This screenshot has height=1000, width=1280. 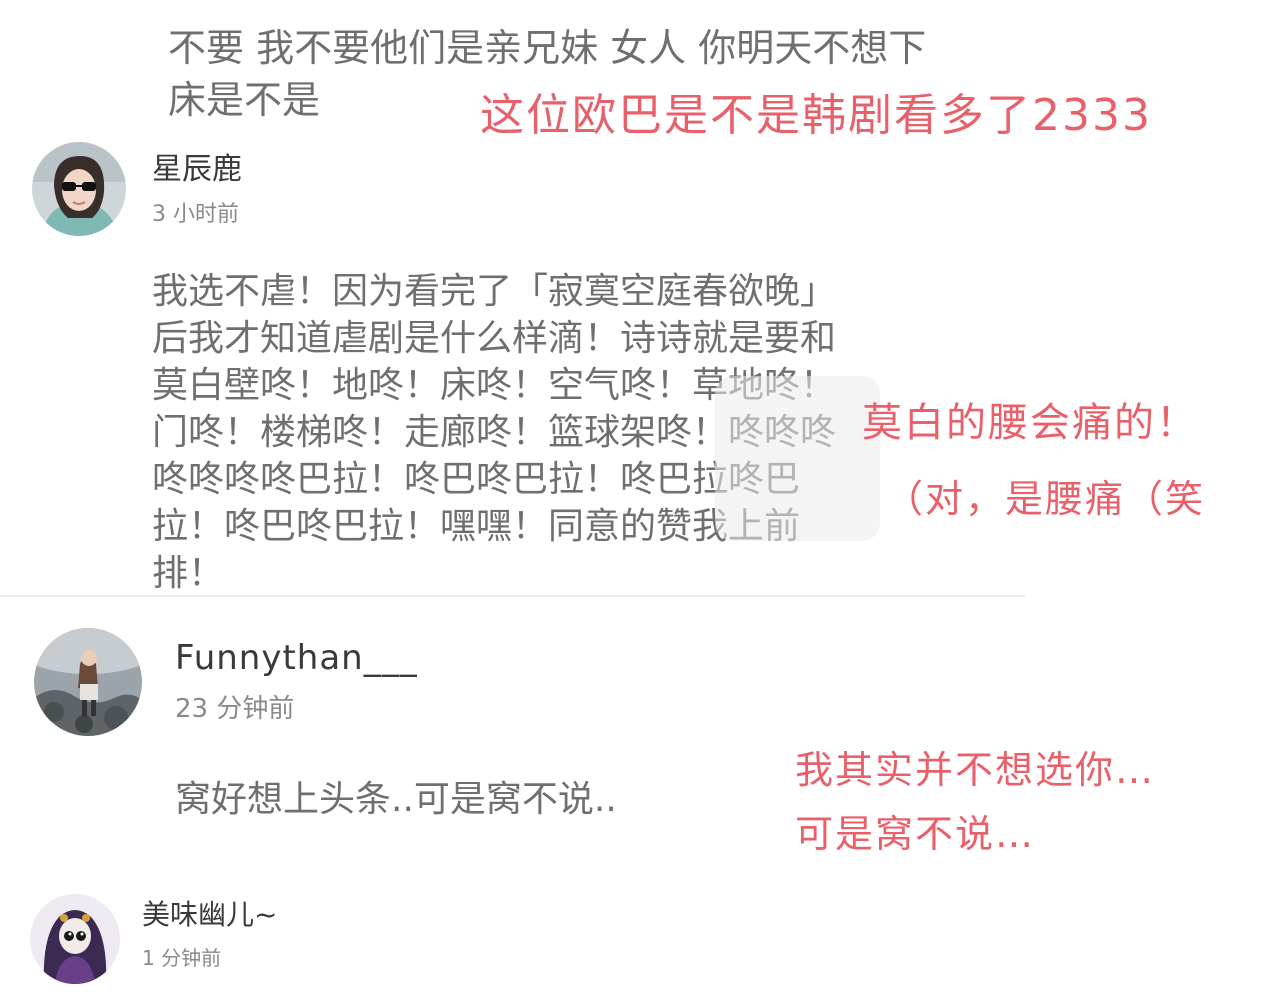 What do you see at coordinates (75, 939) in the screenshot?
I see `avatar-anime-girl-purple-icon` at bounding box center [75, 939].